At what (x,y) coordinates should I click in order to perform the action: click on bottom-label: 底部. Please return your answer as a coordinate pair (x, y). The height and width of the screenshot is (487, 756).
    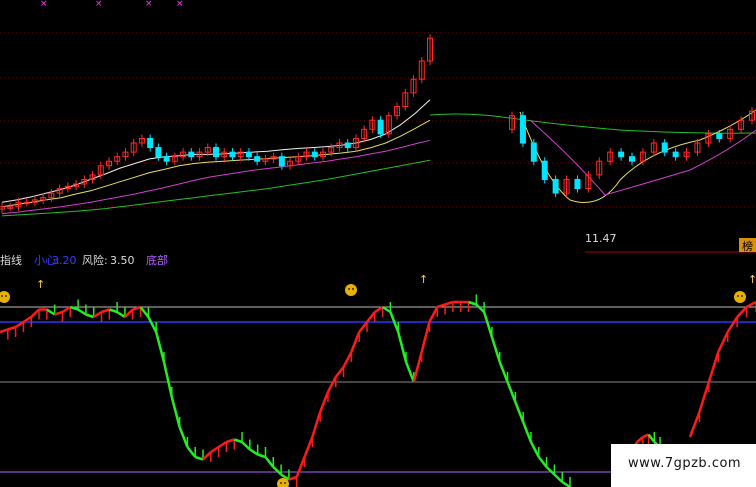
    Looking at the image, I should click on (157, 260).